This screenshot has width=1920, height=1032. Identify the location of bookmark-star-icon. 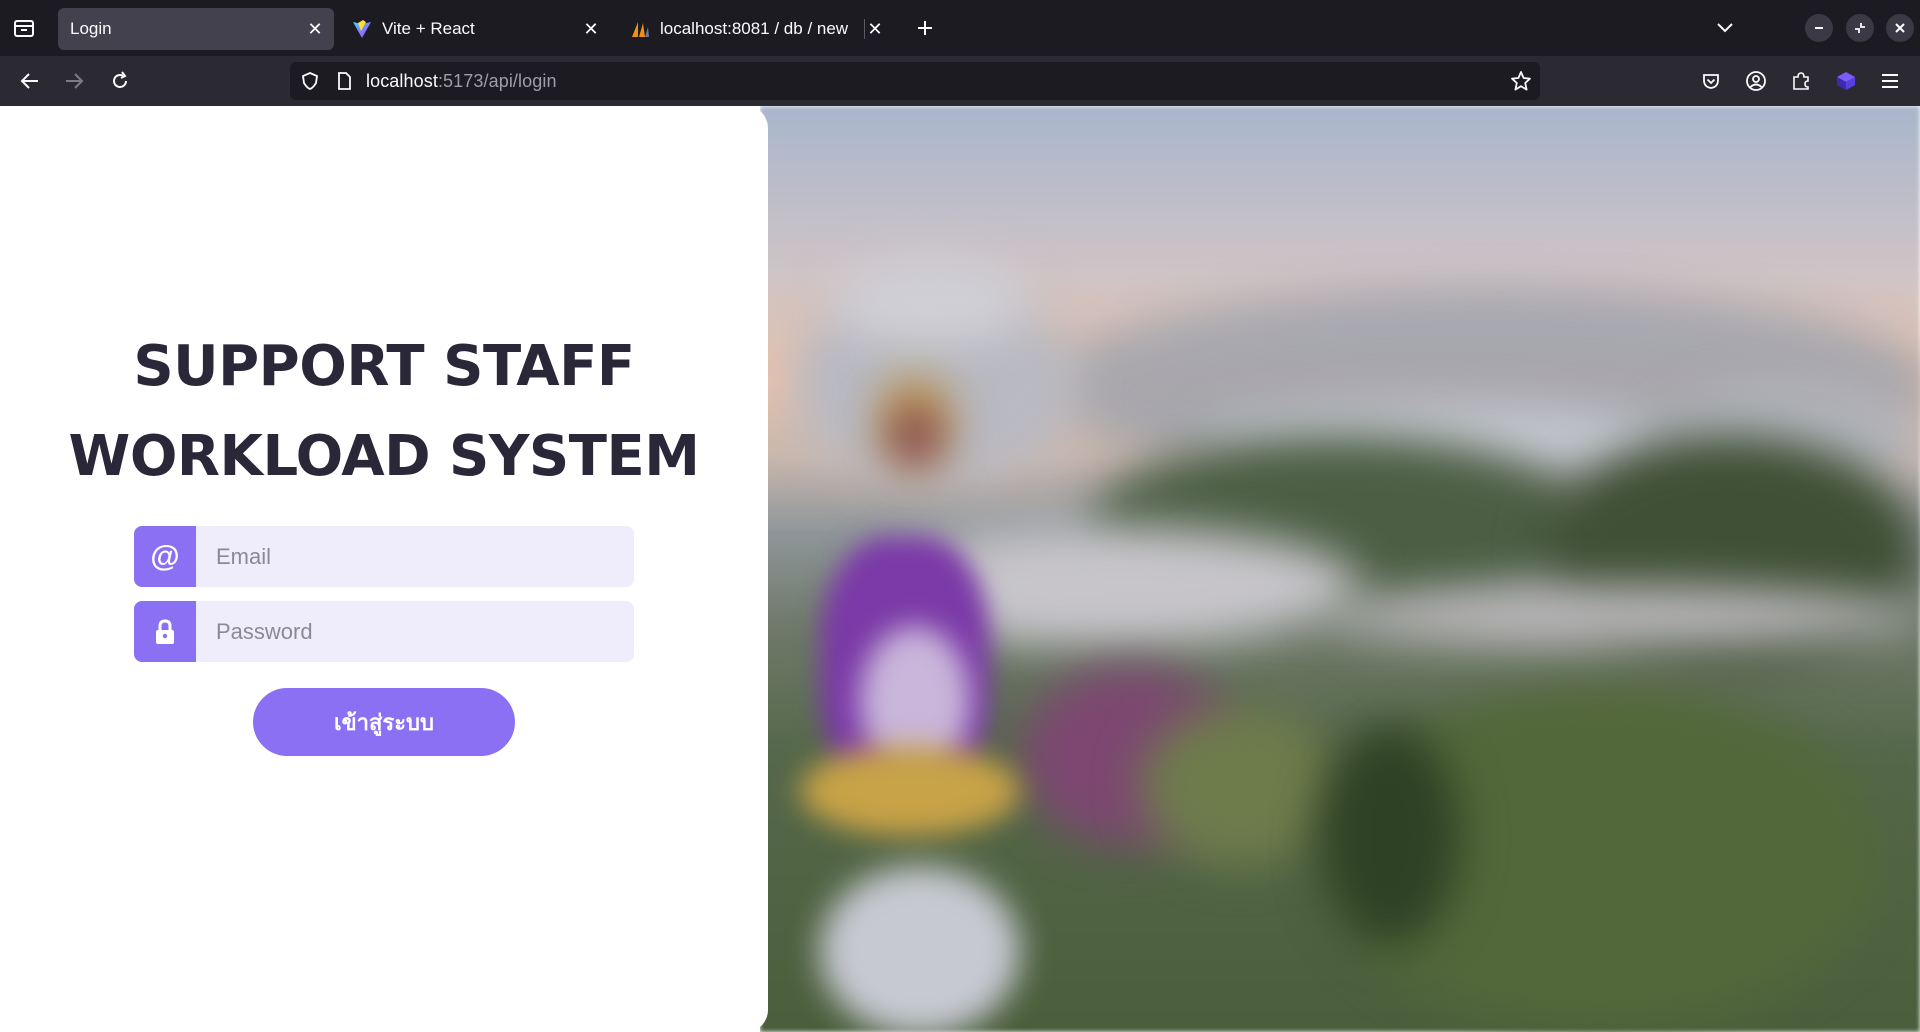
(1521, 81).